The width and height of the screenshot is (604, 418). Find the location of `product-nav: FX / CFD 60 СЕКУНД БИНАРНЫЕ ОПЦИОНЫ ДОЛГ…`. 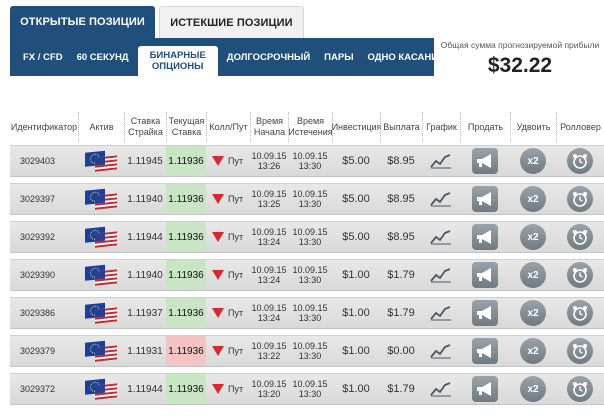

product-nav: FX / CFD 60 СЕКУНД БИНАРНЫЕ ОПЦИОНЫ ДОЛГ… is located at coordinates (227, 57).